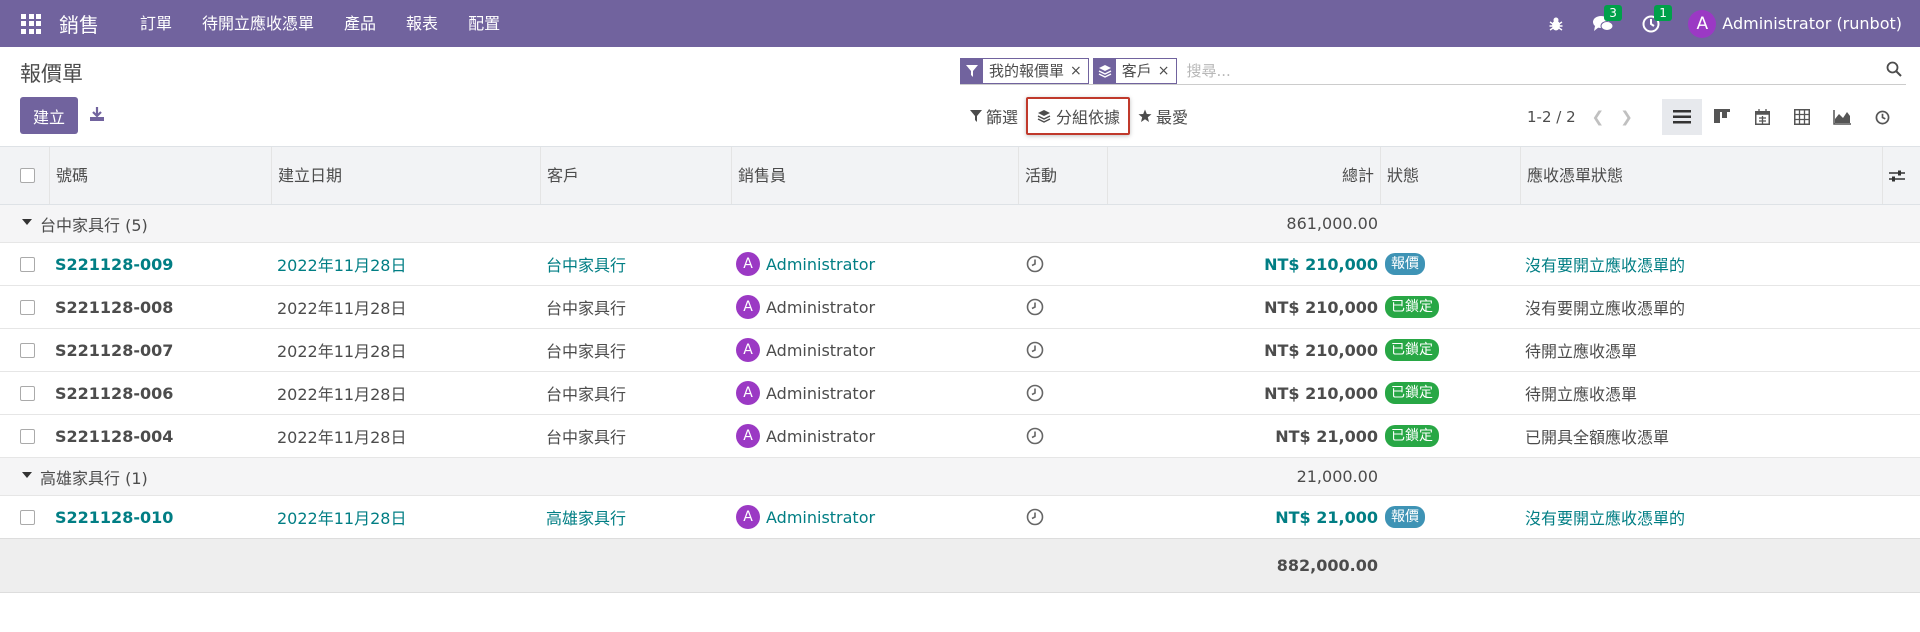 This screenshot has width=1920, height=632. Describe the element at coordinates (1722, 117) in the screenshot. I see `kanban-view-icon` at that location.